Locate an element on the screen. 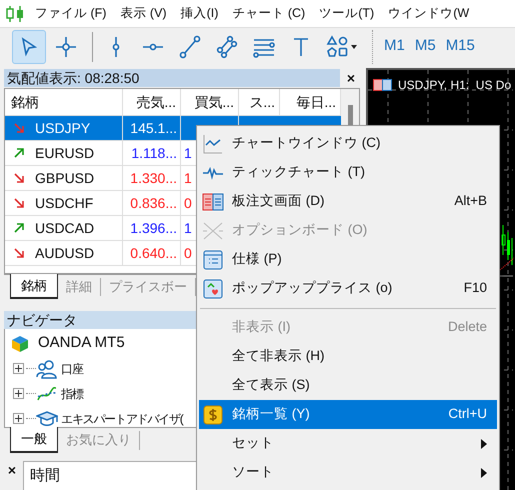 Image resolution: width=515 pixels, height=490 pixels. graduation-cap-icon is located at coordinates (47, 418).